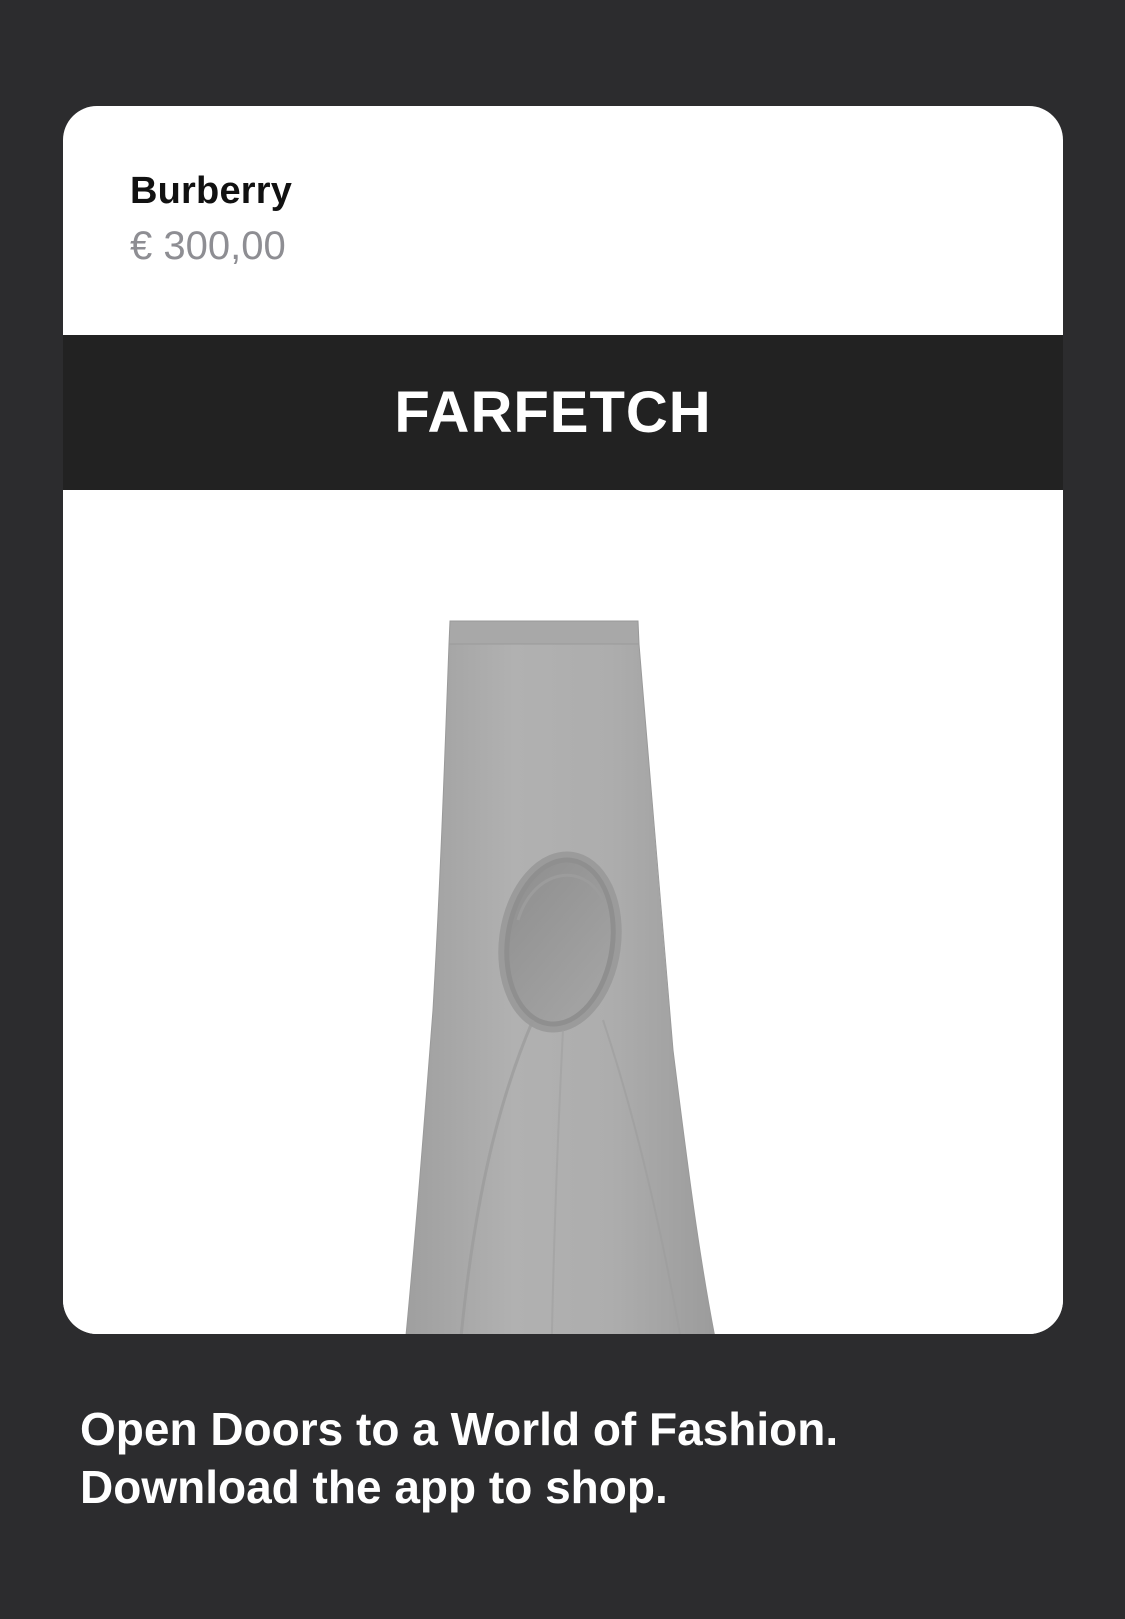  I want to click on product-card-header: Burberry € 300,00, so click(563, 220).